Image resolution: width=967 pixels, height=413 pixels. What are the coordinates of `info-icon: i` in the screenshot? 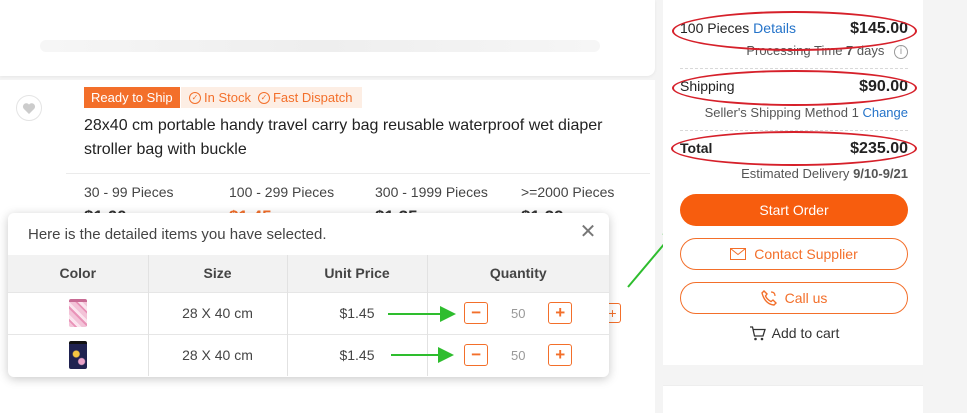 It's located at (901, 51).